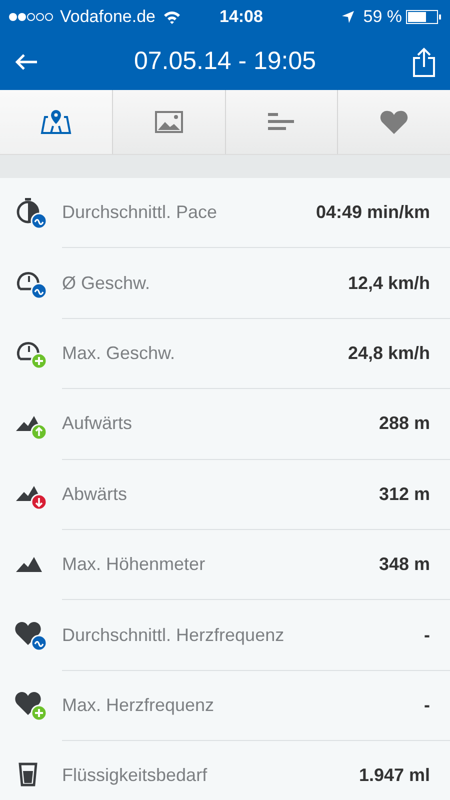  I want to click on stat-label: Durchschnittl. Herzfrequenz, so click(173, 635).